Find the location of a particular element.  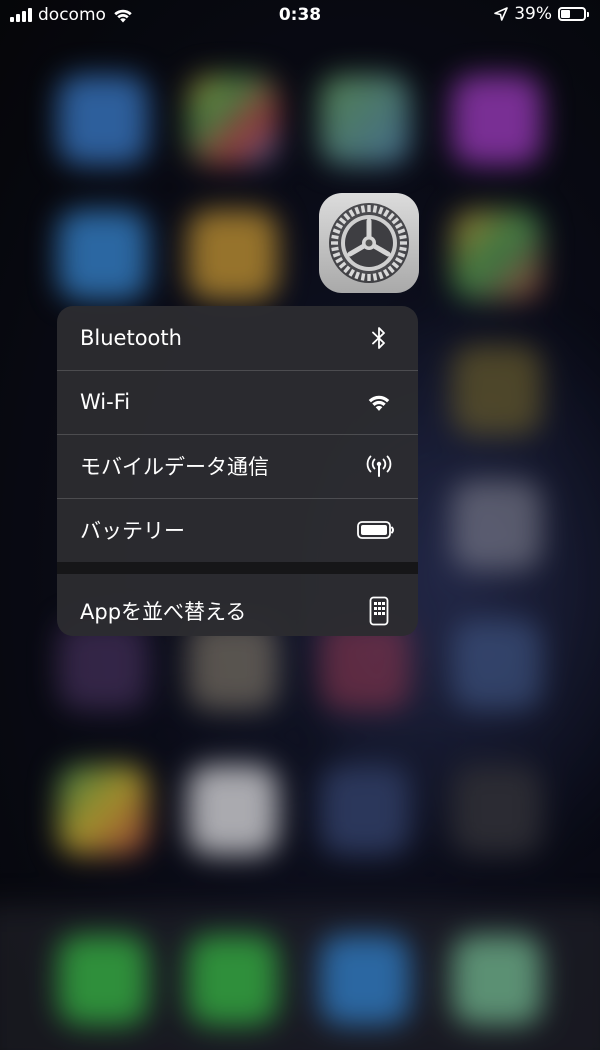

settings-gear-icon is located at coordinates (369, 243).